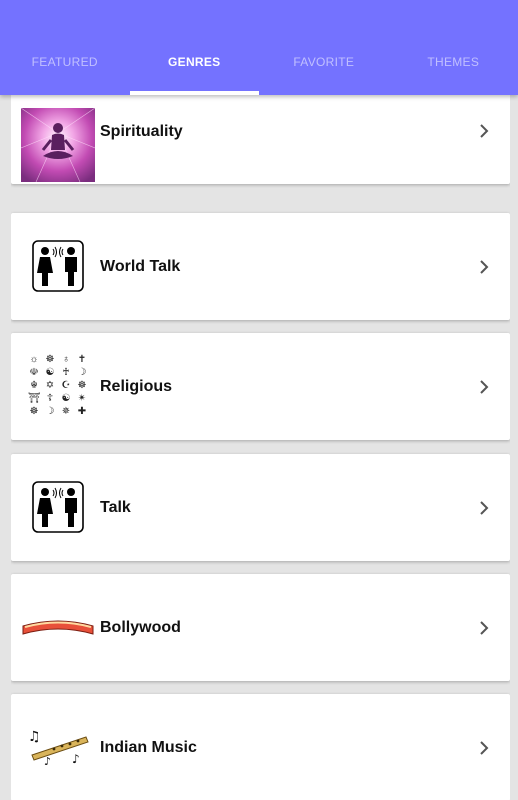 Image resolution: width=518 pixels, height=800 pixels. I want to click on religious-symbol-icon: ☼, so click(34, 359).